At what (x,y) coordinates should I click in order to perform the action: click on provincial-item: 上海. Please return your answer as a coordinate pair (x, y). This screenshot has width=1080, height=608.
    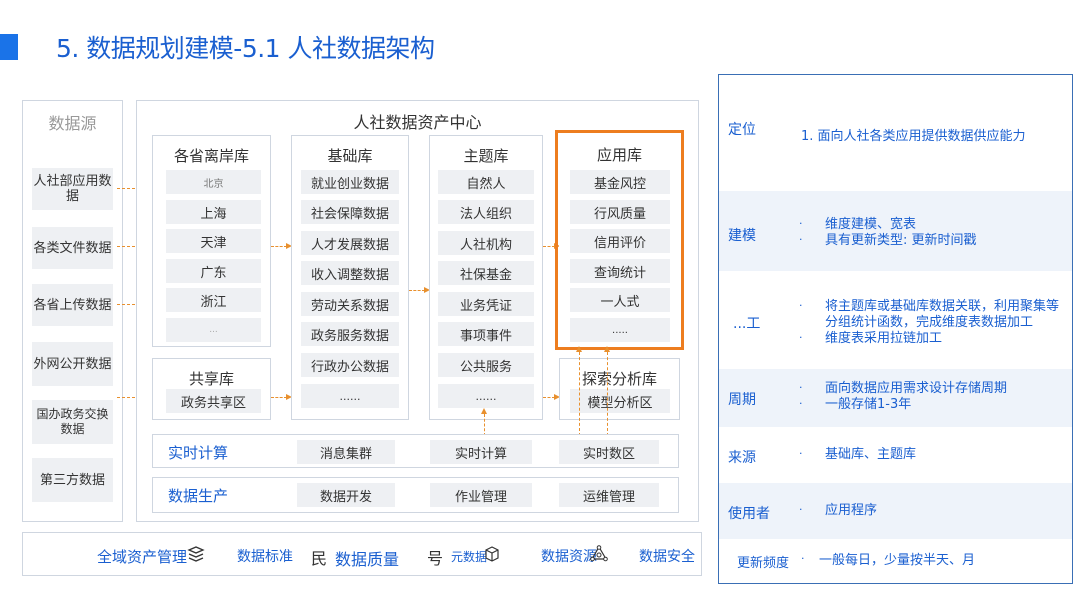
    Looking at the image, I should click on (213, 212).